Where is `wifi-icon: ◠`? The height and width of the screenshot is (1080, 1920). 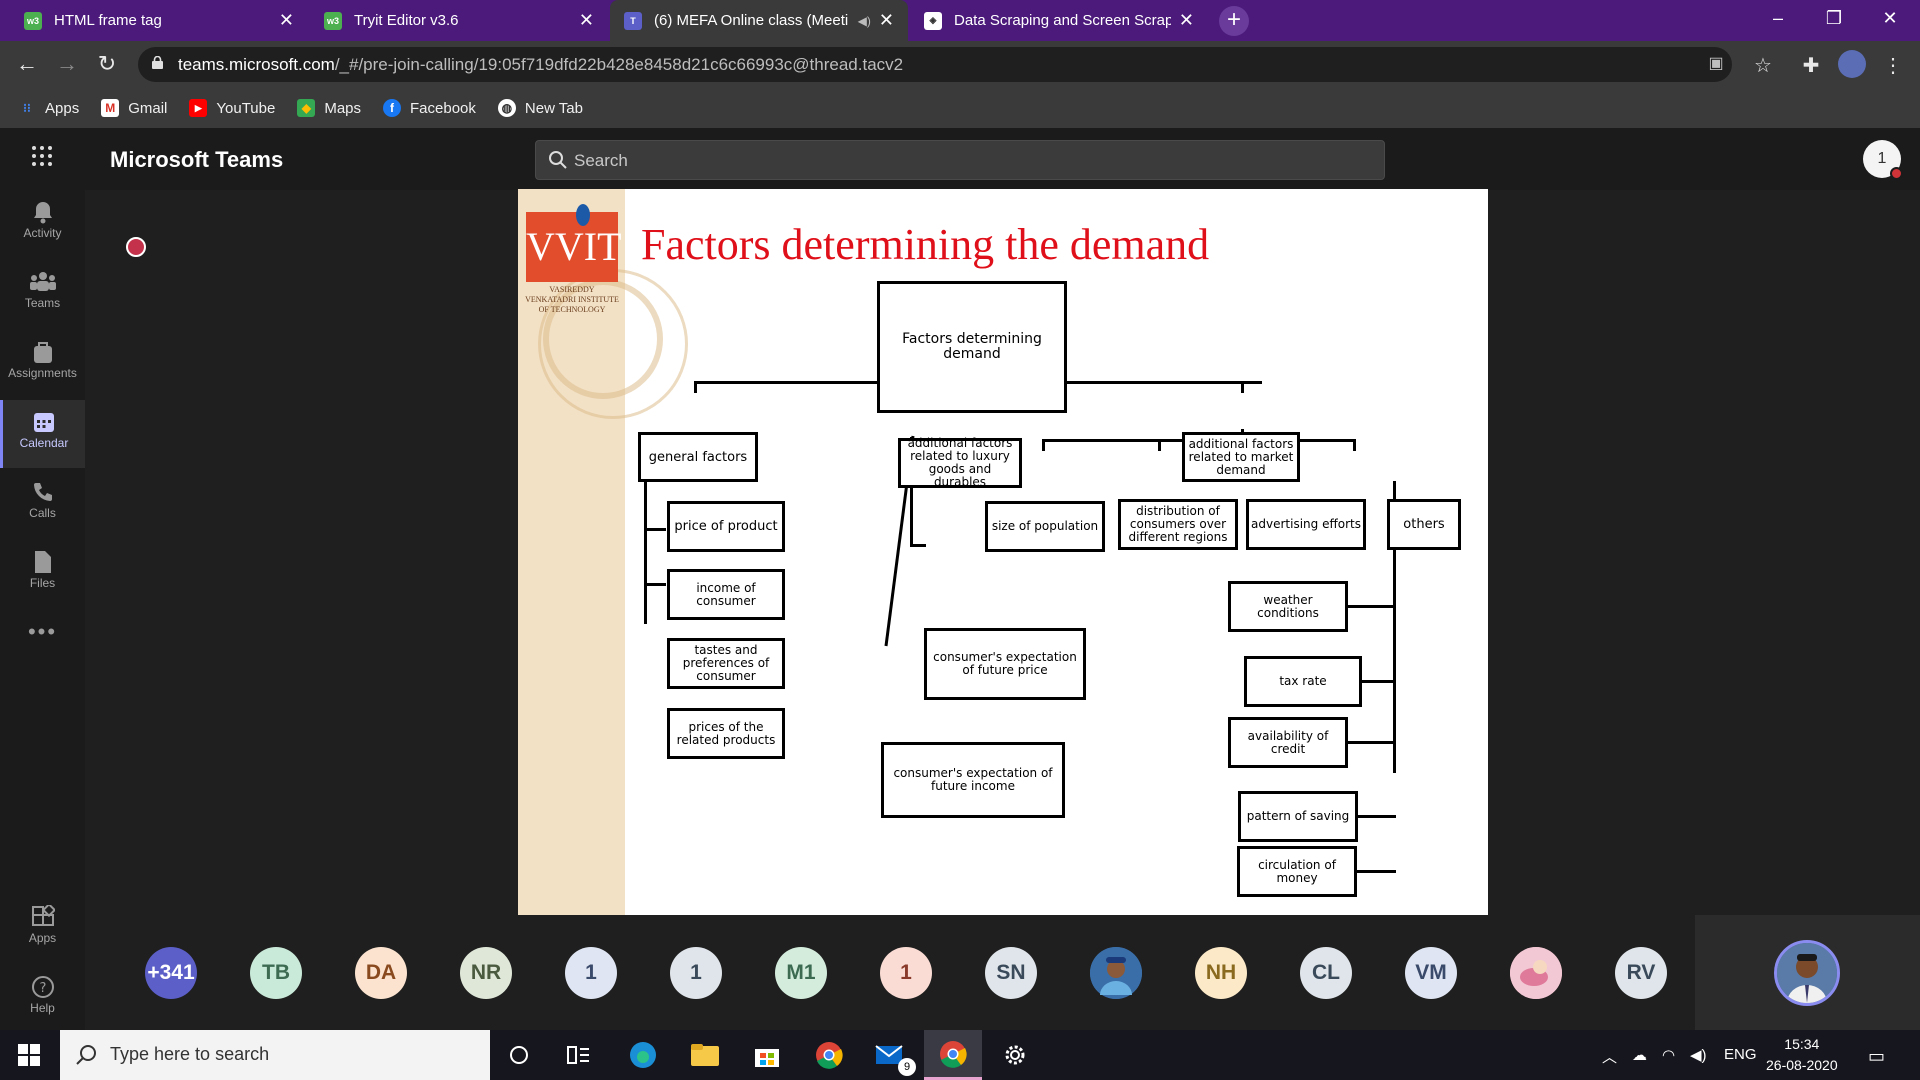
wifi-icon: ◠ is located at coordinates (1668, 1055).